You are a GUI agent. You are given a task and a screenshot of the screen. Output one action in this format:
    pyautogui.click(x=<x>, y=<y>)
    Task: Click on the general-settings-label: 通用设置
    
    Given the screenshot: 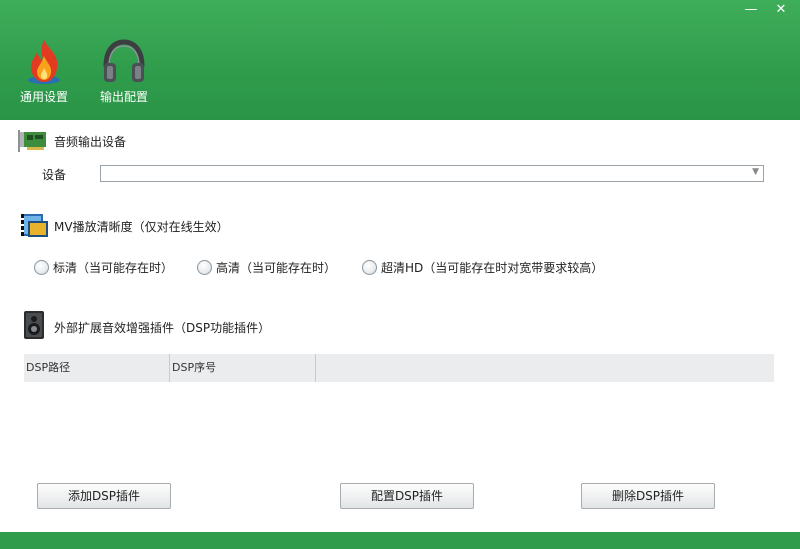 What is the action you would take?
    pyautogui.click(x=43, y=97)
    